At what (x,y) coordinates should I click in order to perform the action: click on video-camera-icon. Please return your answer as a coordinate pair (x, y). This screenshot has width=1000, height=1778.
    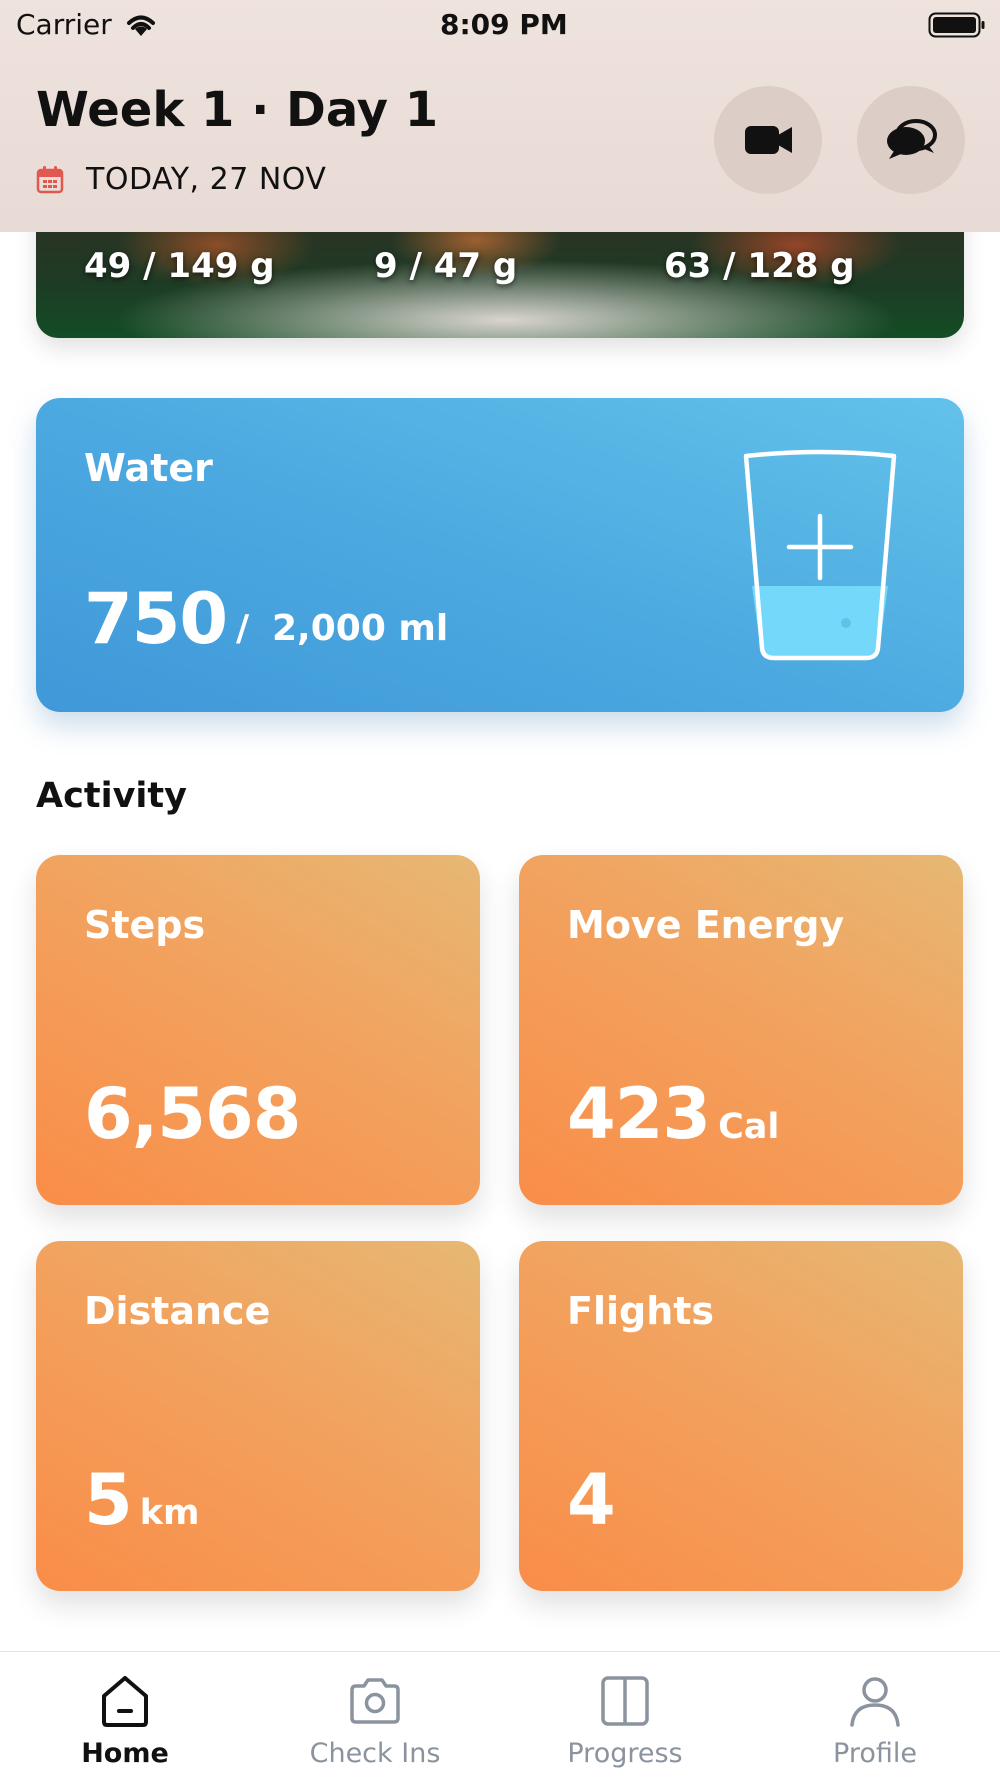
    Looking at the image, I should click on (768, 140).